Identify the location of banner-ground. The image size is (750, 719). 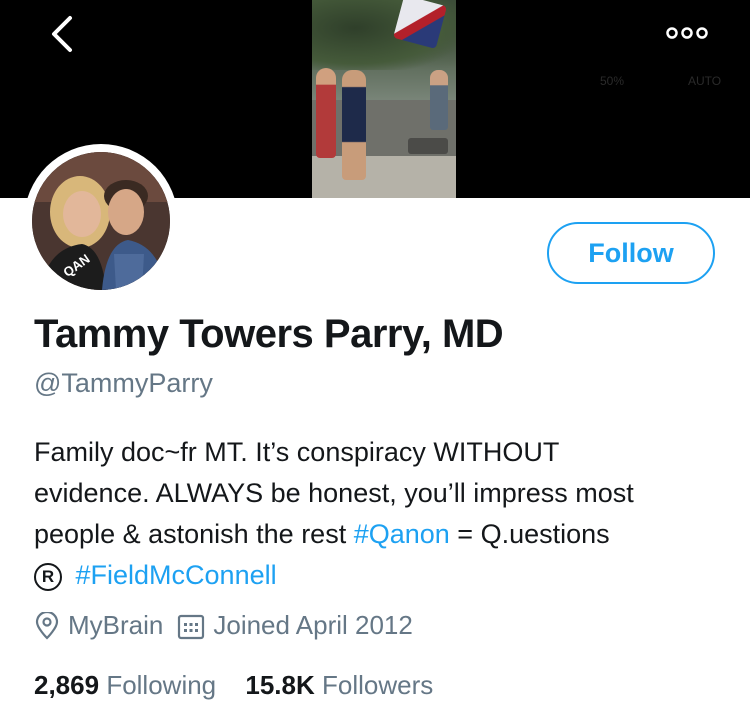
(384, 177).